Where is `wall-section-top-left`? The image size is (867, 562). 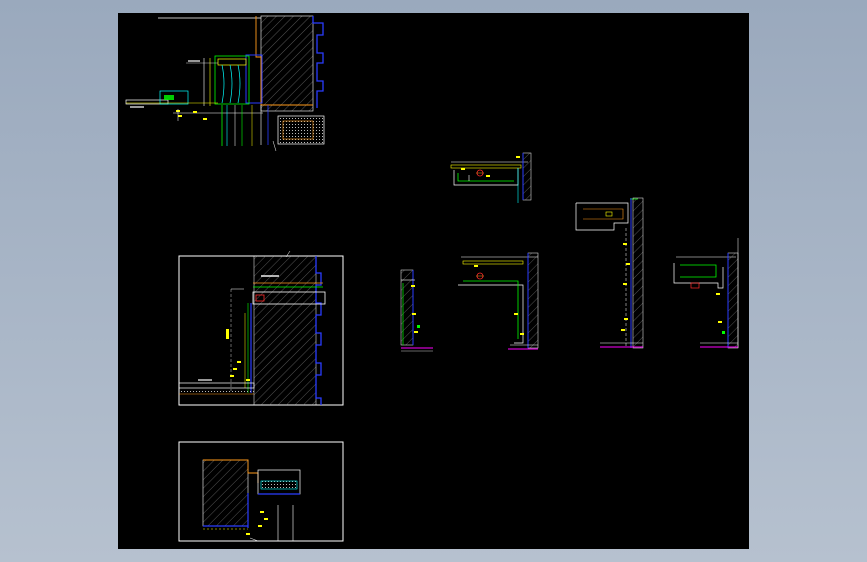
wall-section-top-left is located at coordinates (225, 83).